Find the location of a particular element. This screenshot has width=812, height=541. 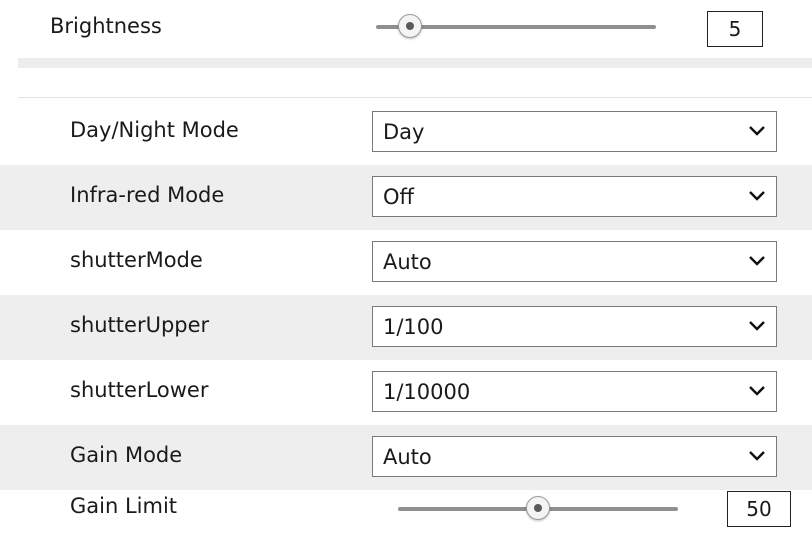

setting-row-gain-limit: Gain Limit 50 is located at coordinates (406, 515).